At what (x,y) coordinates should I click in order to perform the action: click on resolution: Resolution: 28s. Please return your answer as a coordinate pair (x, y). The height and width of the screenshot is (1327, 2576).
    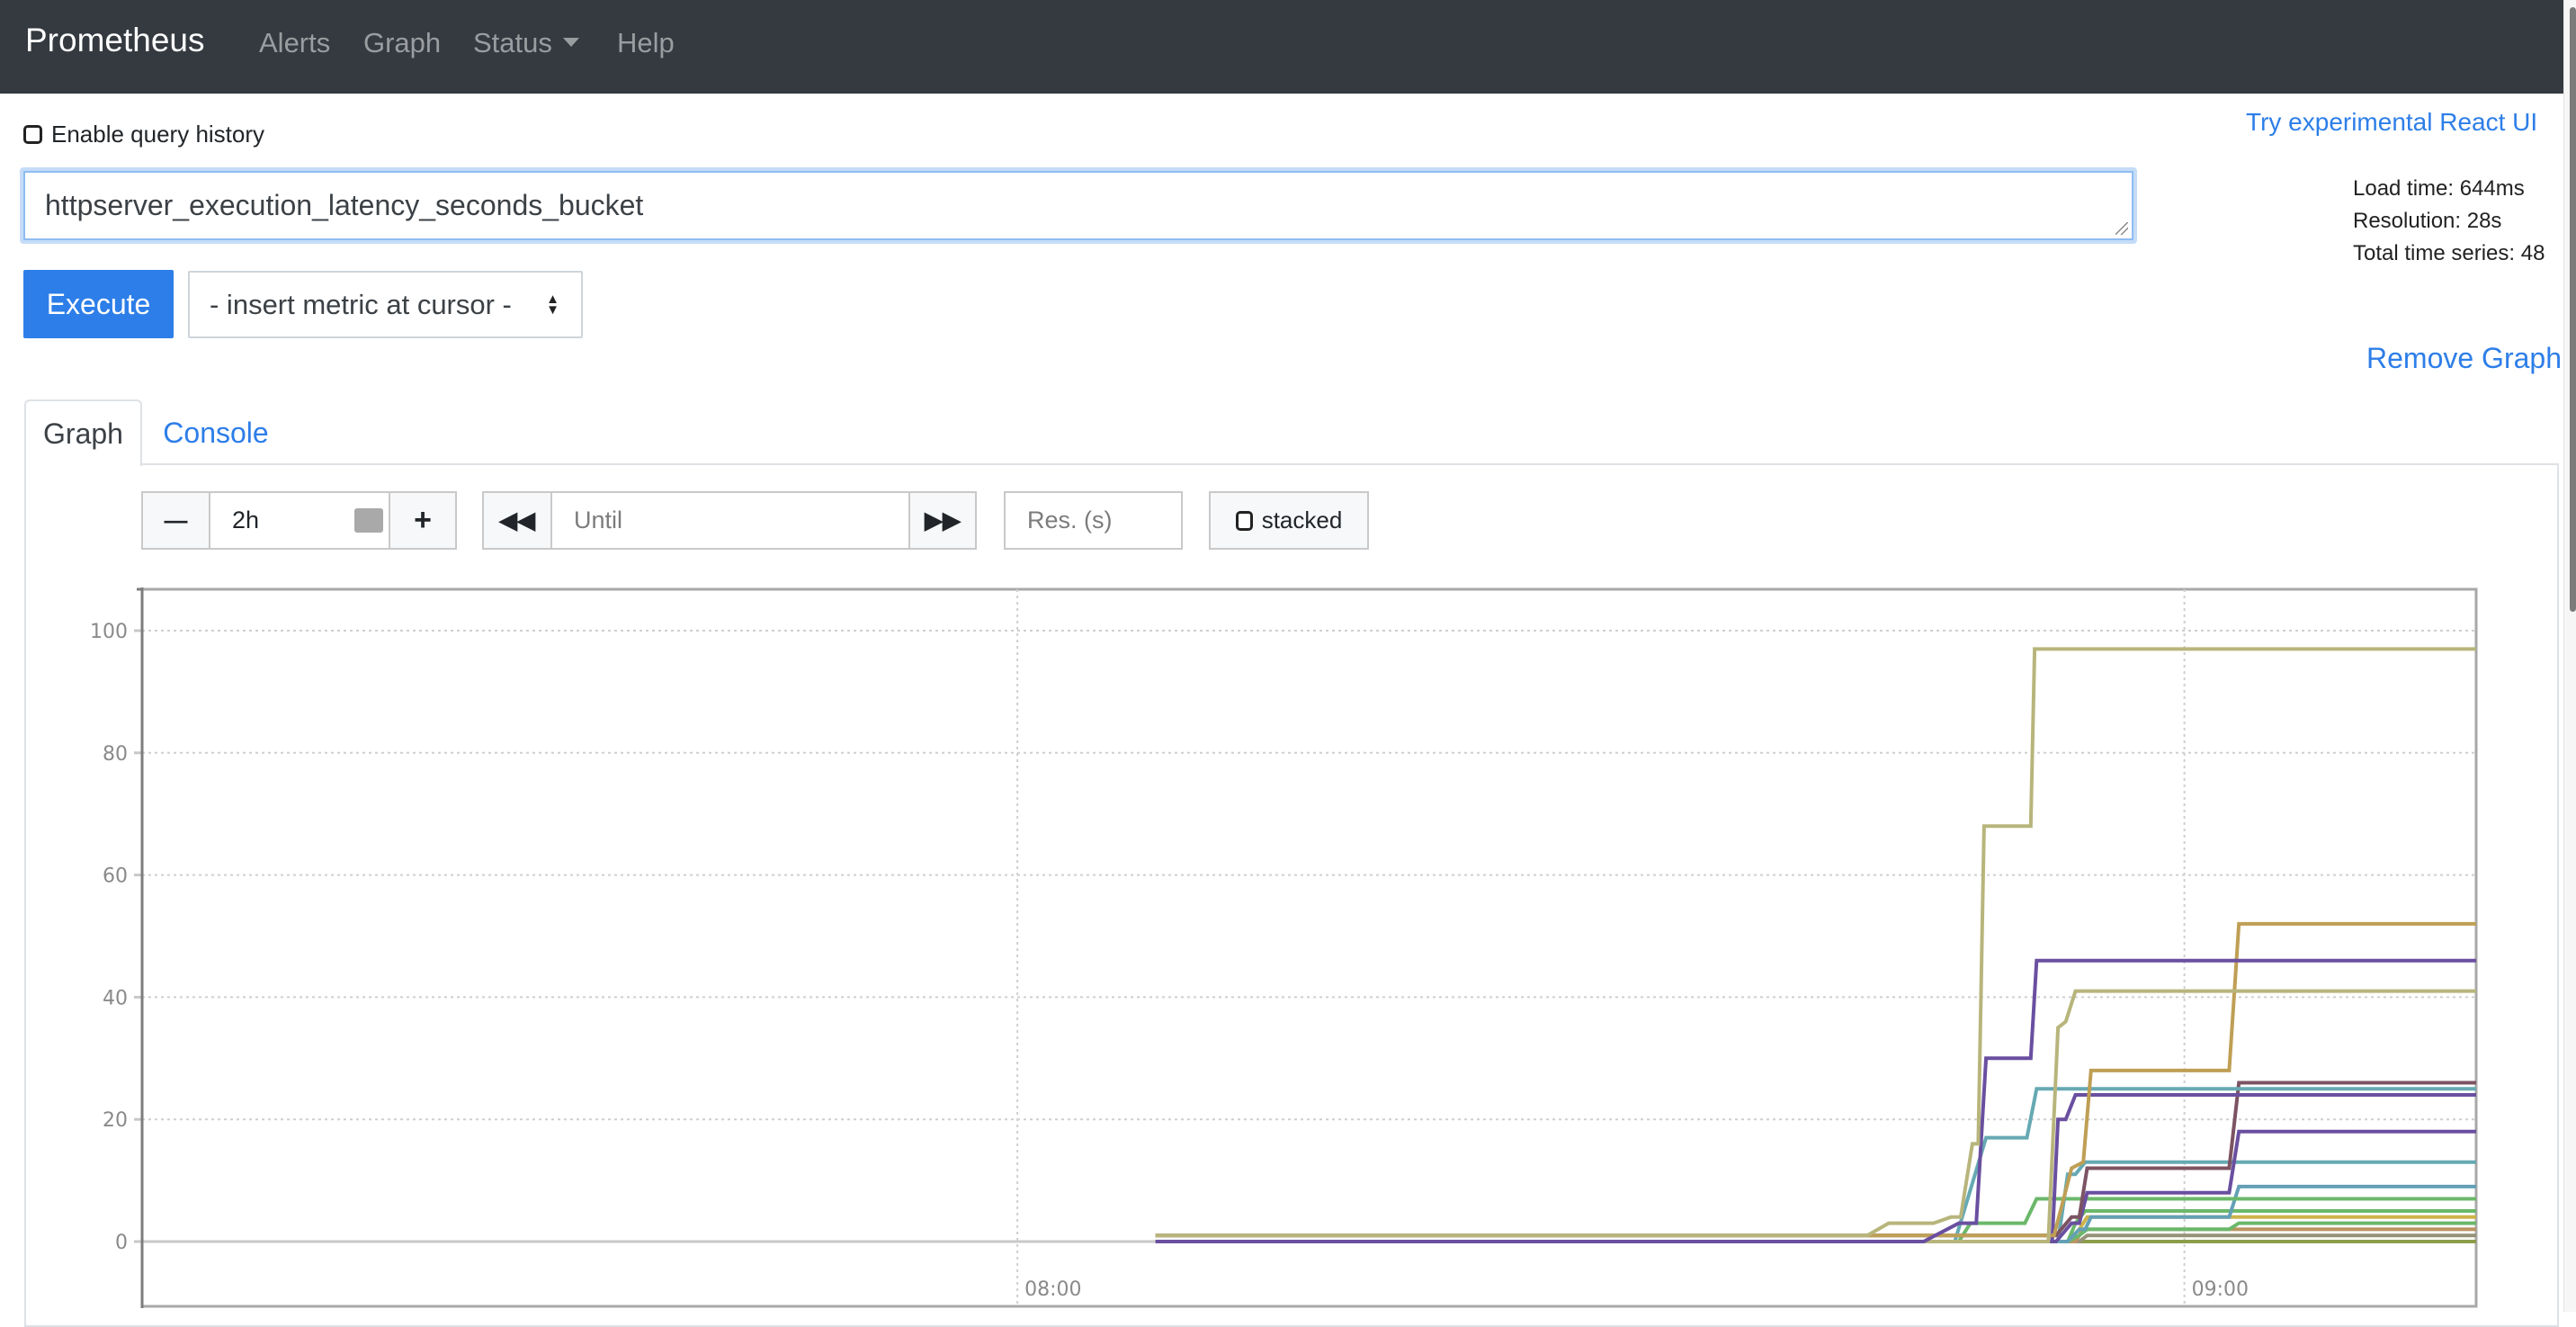
    Looking at the image, I should click on (2427, 221).